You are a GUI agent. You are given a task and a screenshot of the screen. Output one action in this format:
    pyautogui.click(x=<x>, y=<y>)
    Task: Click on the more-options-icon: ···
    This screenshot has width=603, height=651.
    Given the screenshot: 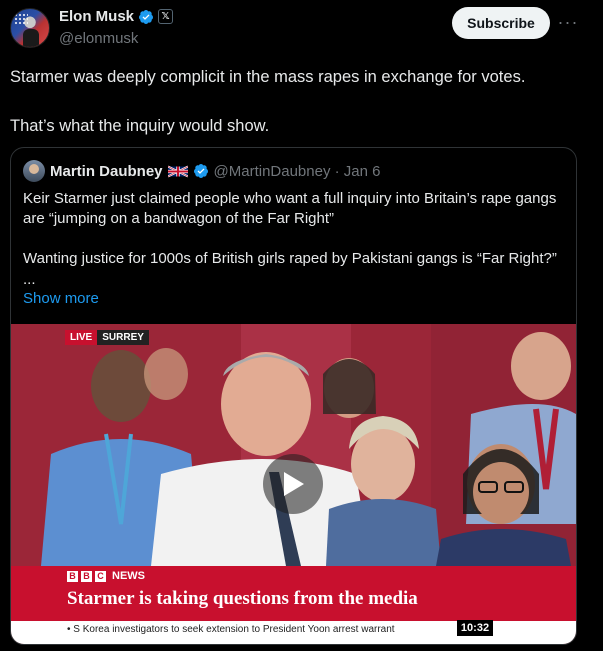 What is the action you would take?
    pyautogui.click(x=568, y=22)
    